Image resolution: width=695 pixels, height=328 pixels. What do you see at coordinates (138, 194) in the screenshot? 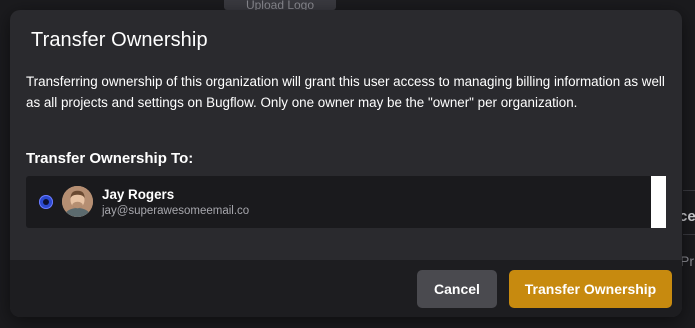
I see `user-name: Jay Rogers` at bounding box center [138, 194].